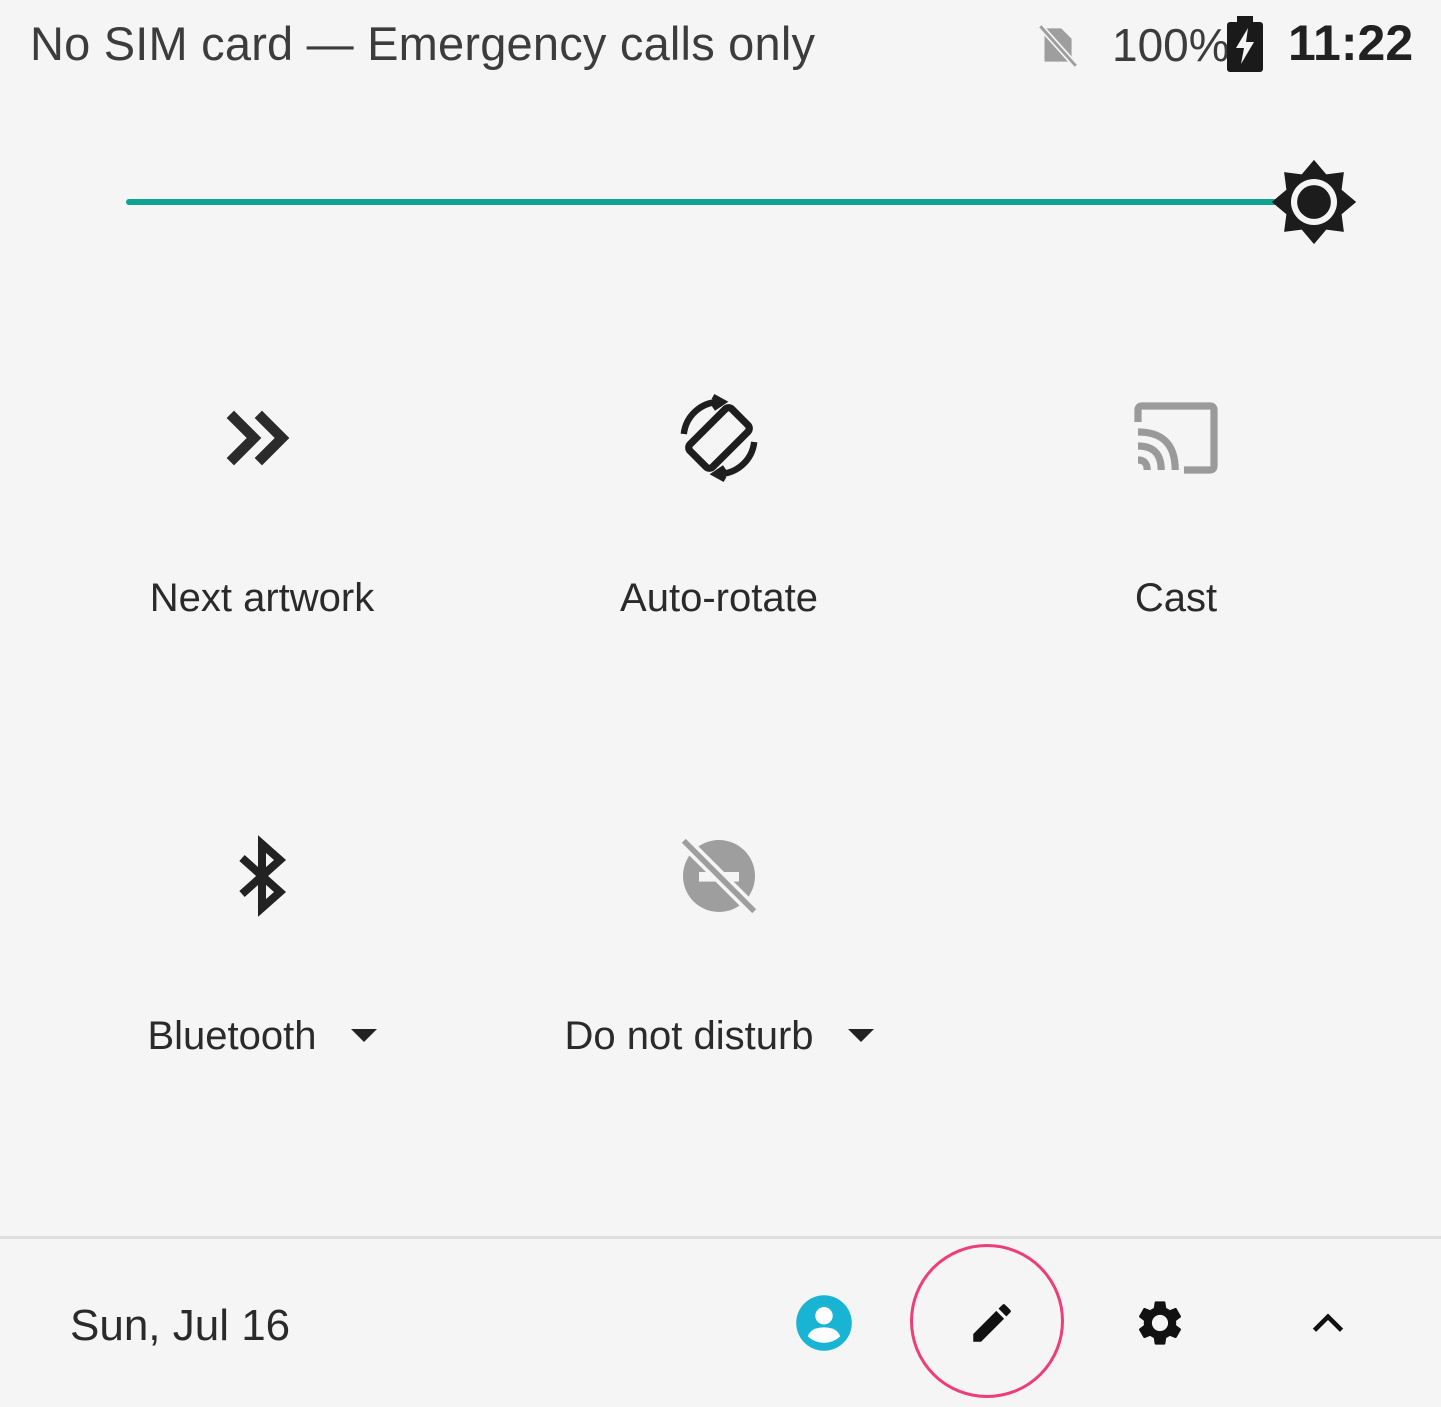 This screenshot has width=1441, height=1407. Describe the element at coordinates (719, 598) in the screenshot. I see `tile-label: Auto-rotate` at that location.